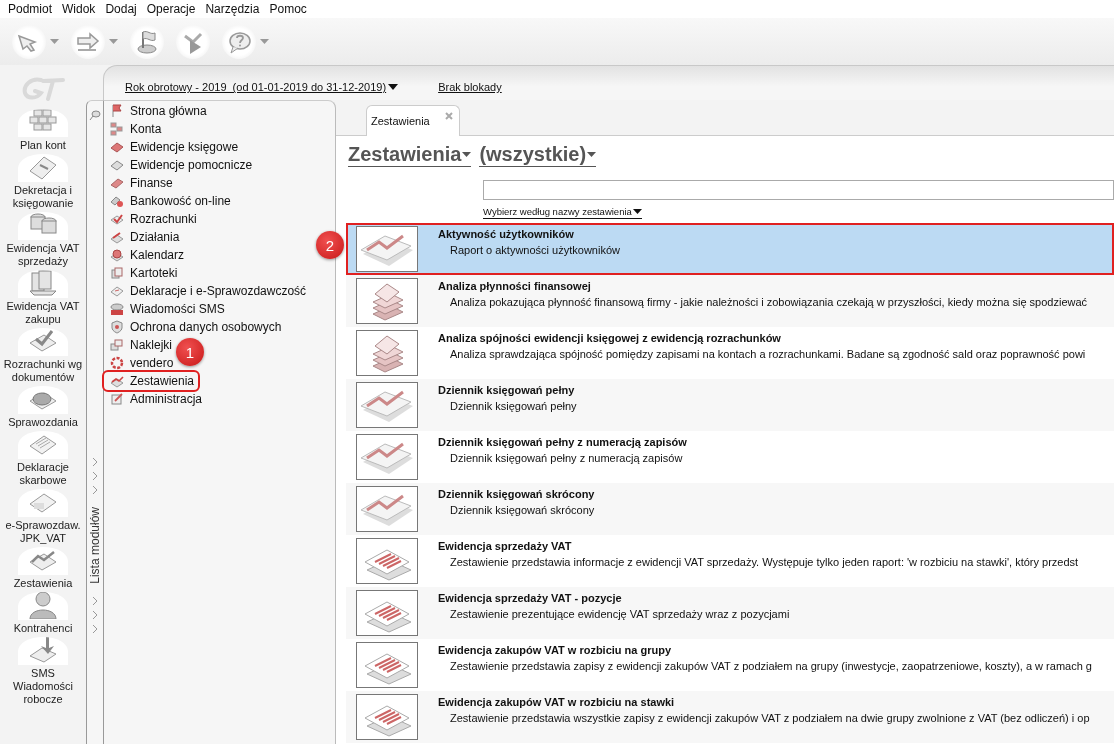  Describe the element at coordinates (505, 546) in the screenshot. I see `report-title: Ewidencja sprzedaży VAT` at that location.